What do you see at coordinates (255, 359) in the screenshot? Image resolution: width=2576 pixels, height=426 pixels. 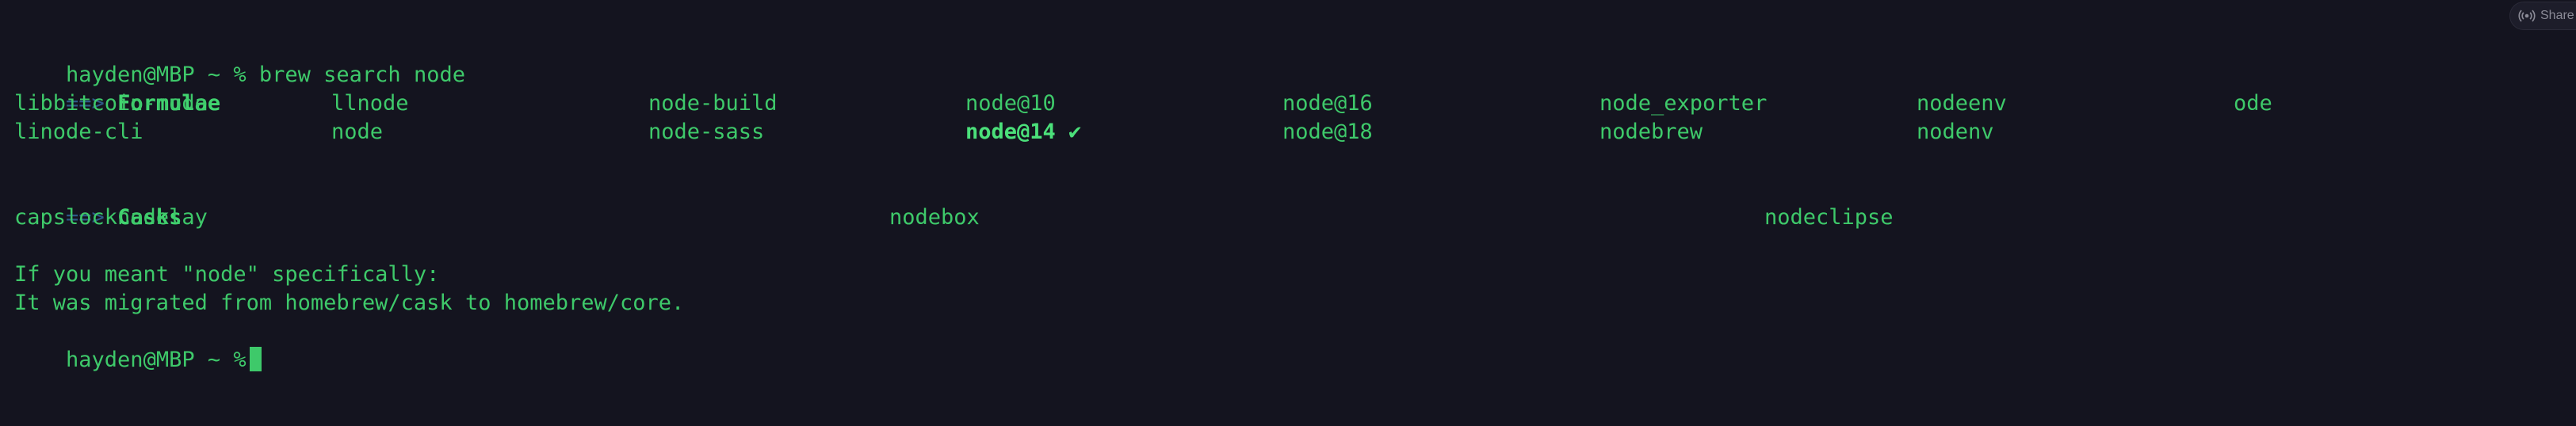 I see `text-cursor` at bounding box center [255, 359].